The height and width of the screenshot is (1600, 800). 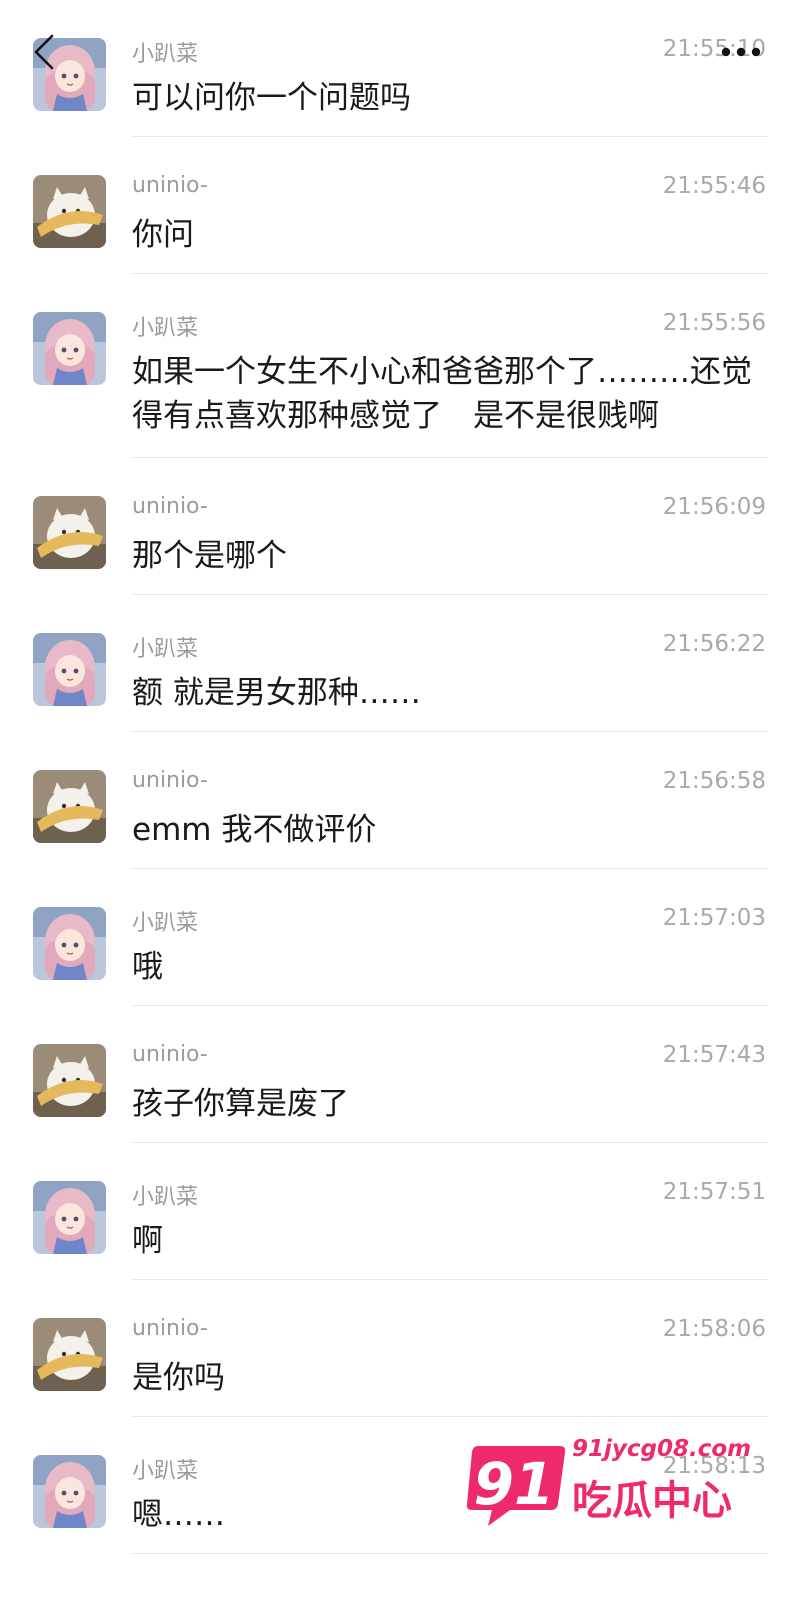 What do you see at coordinates (178, 1378) in the screenshot?
I see `message-text: 是你吗` at bounding box center [178, 1378].